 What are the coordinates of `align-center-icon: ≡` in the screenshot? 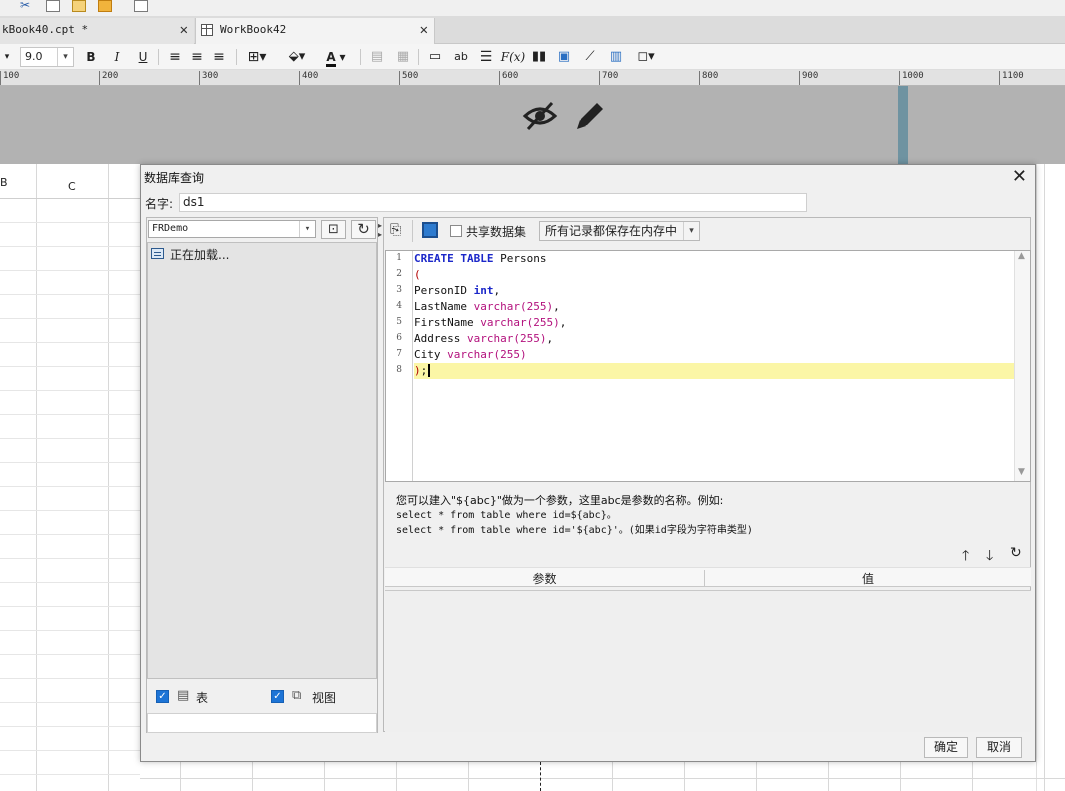 It's located at (197, 57).